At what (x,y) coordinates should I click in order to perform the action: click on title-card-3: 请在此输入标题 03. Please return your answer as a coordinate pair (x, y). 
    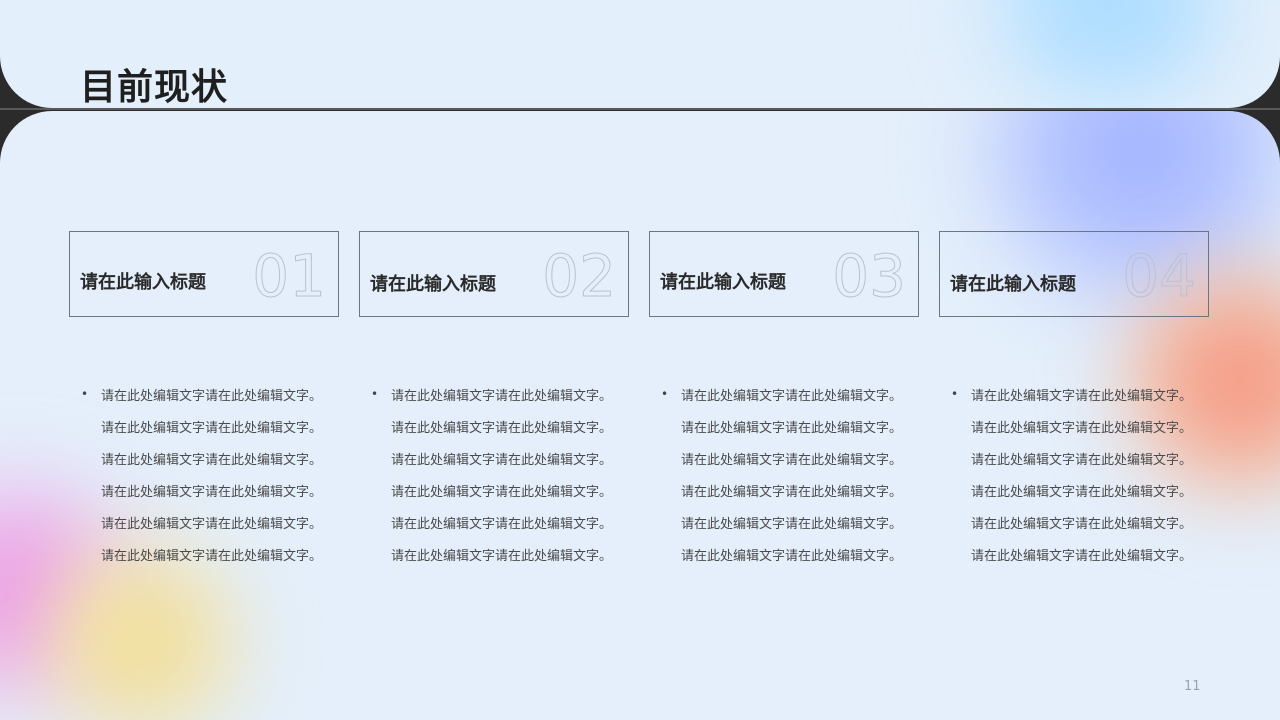
    Looking at the image, I should click on (784, 274).